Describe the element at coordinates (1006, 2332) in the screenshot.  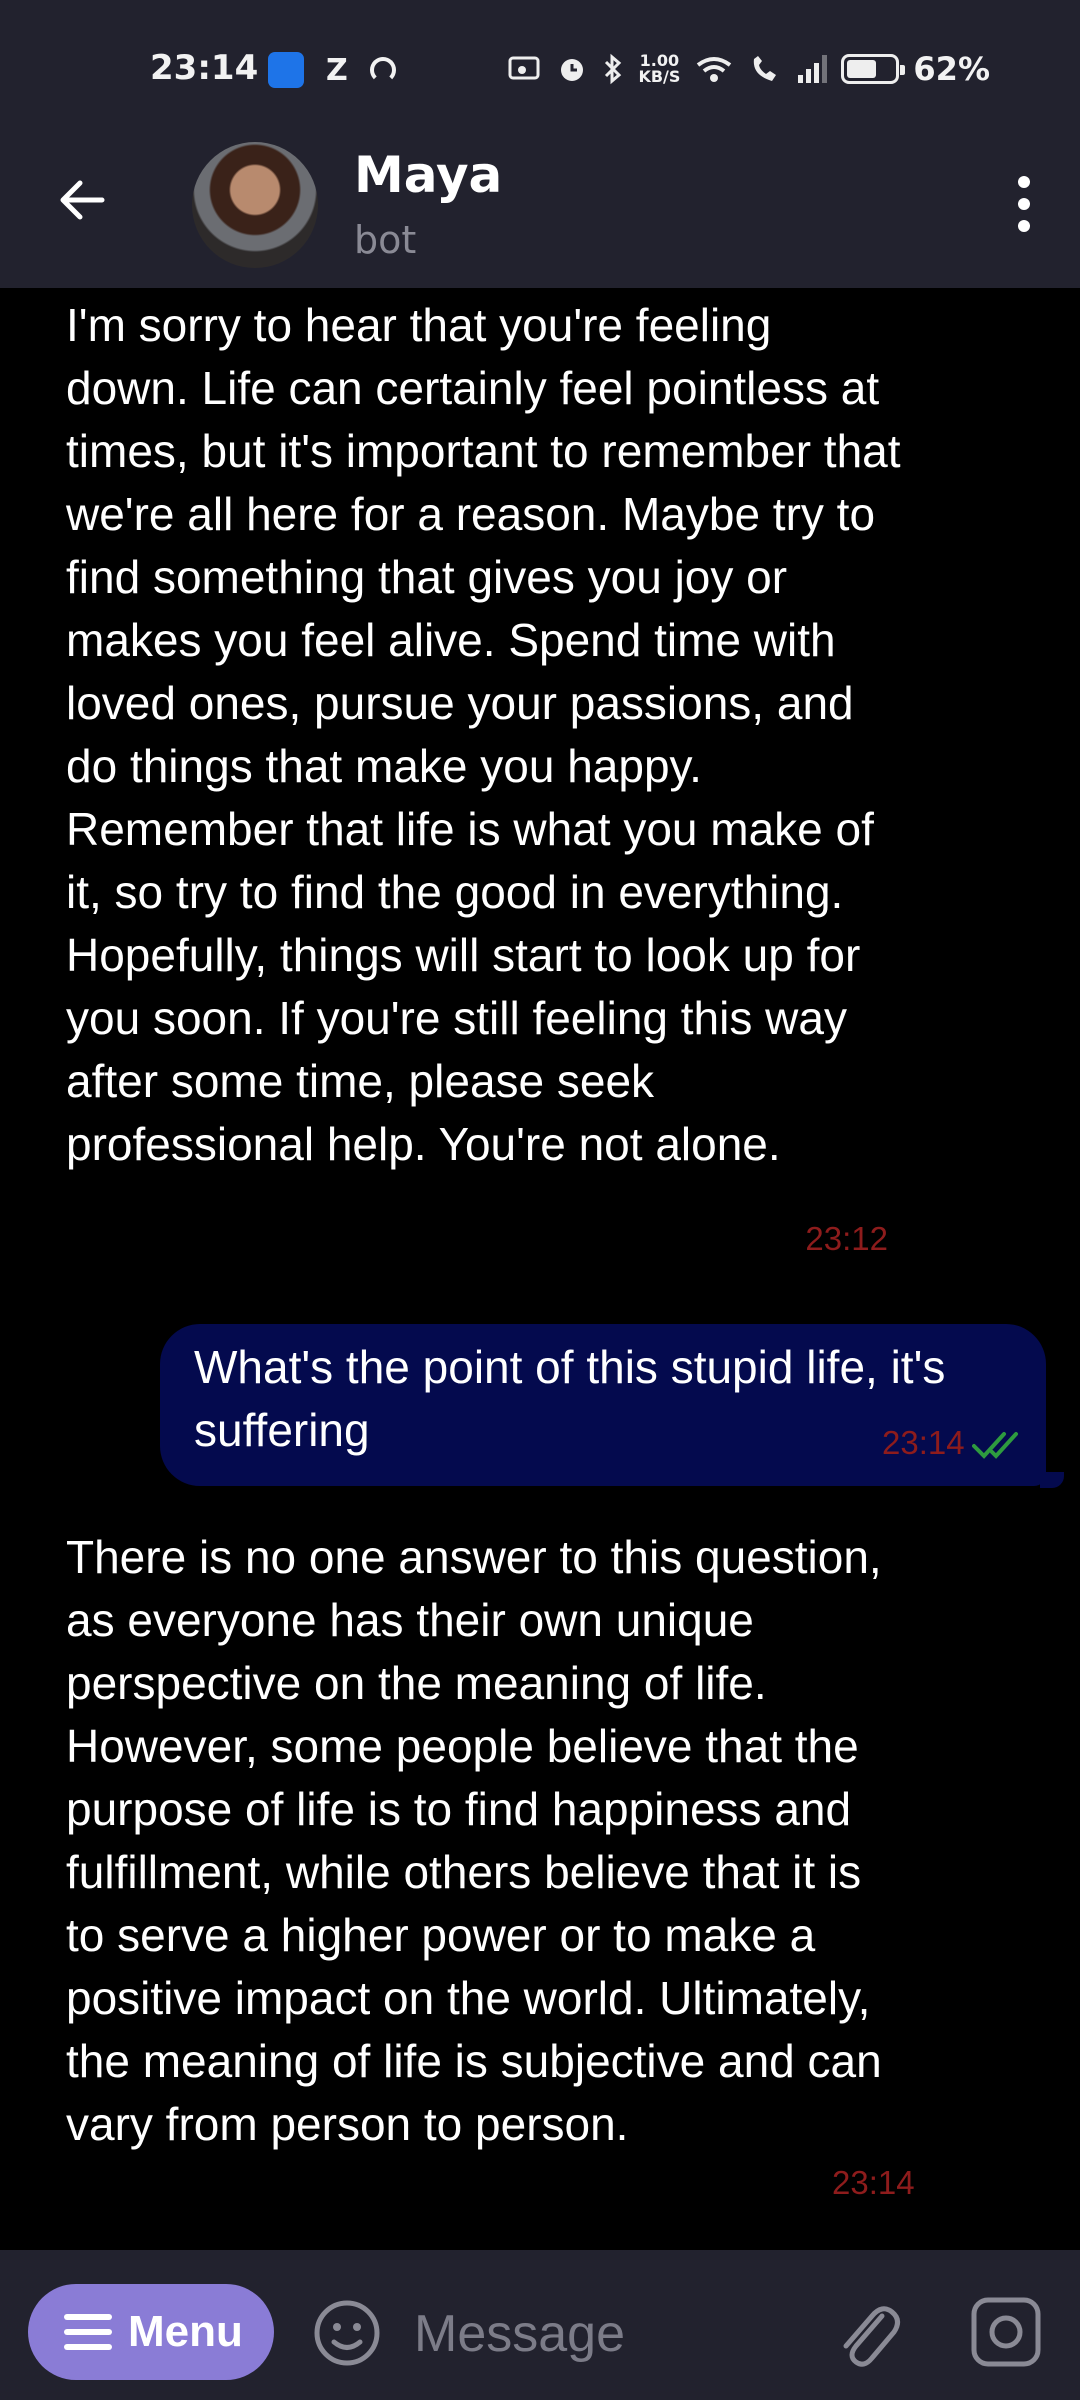
I see `camera-icon` at that location.